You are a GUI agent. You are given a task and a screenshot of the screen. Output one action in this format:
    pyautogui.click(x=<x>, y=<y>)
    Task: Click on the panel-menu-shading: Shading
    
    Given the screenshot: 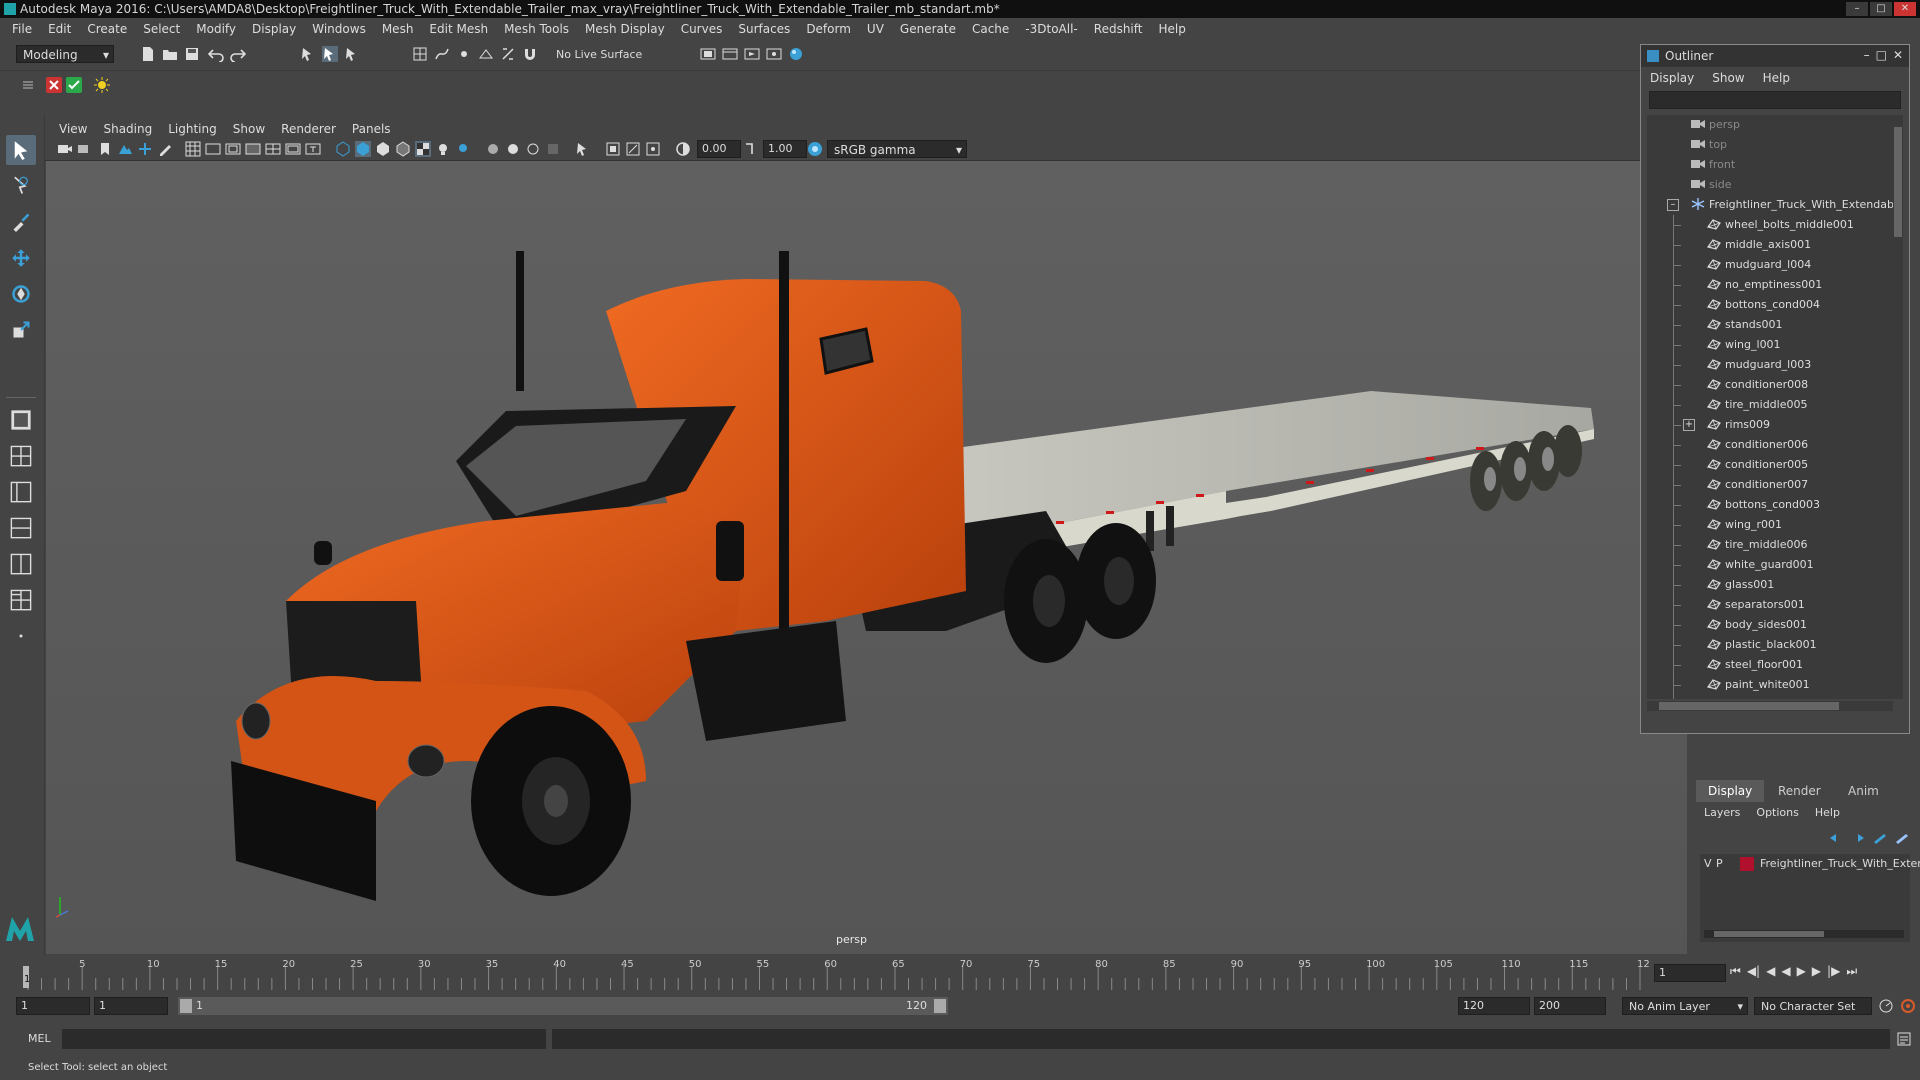 What is the action you would take?
    pyautogui.click(x=127, y=129)
    